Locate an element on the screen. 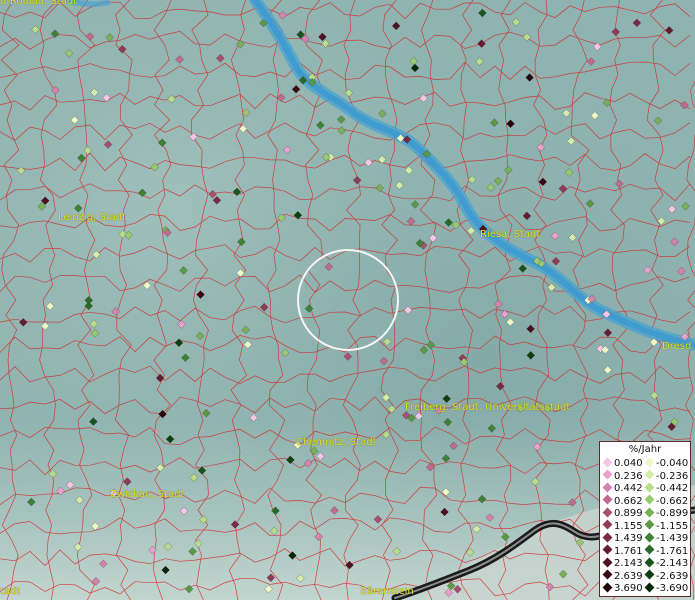 This screenshot has width=695, height=600. legend-value: -1.155 is located at coordinates (672, 526).